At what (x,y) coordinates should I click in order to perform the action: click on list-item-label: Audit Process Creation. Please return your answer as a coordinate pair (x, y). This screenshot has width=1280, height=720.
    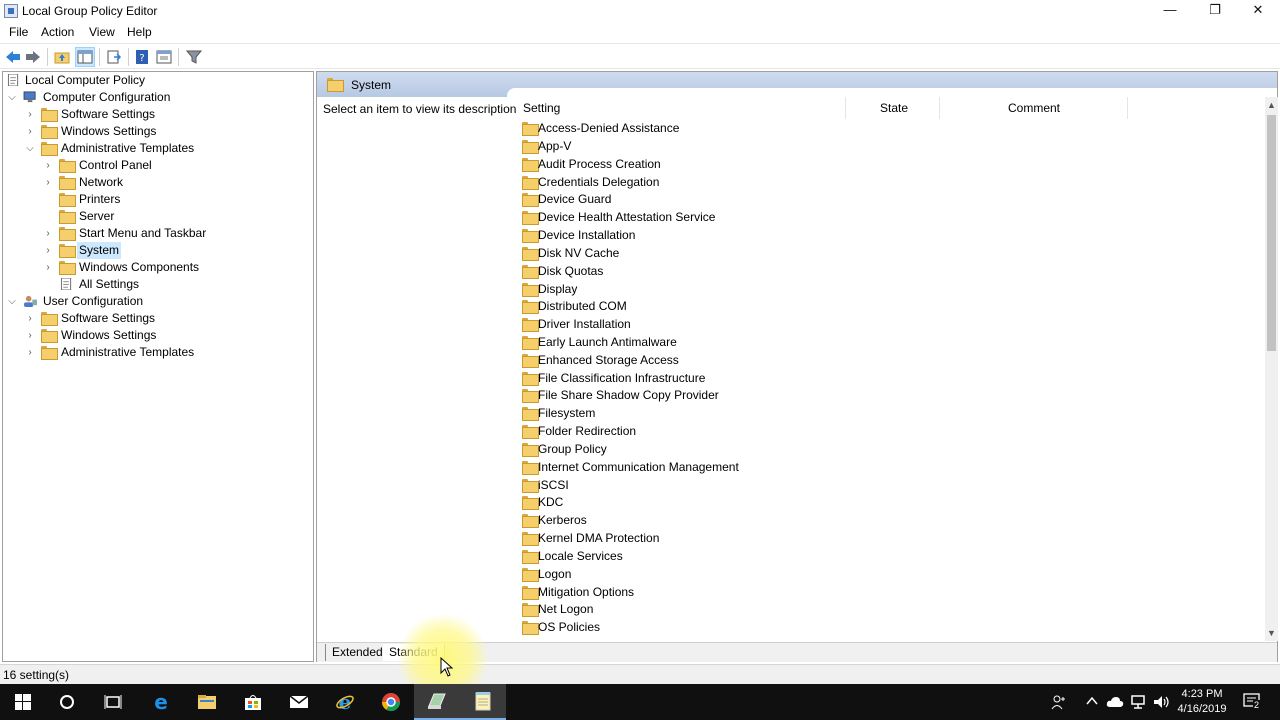
    Looking at the image, I should click on (599, 163).